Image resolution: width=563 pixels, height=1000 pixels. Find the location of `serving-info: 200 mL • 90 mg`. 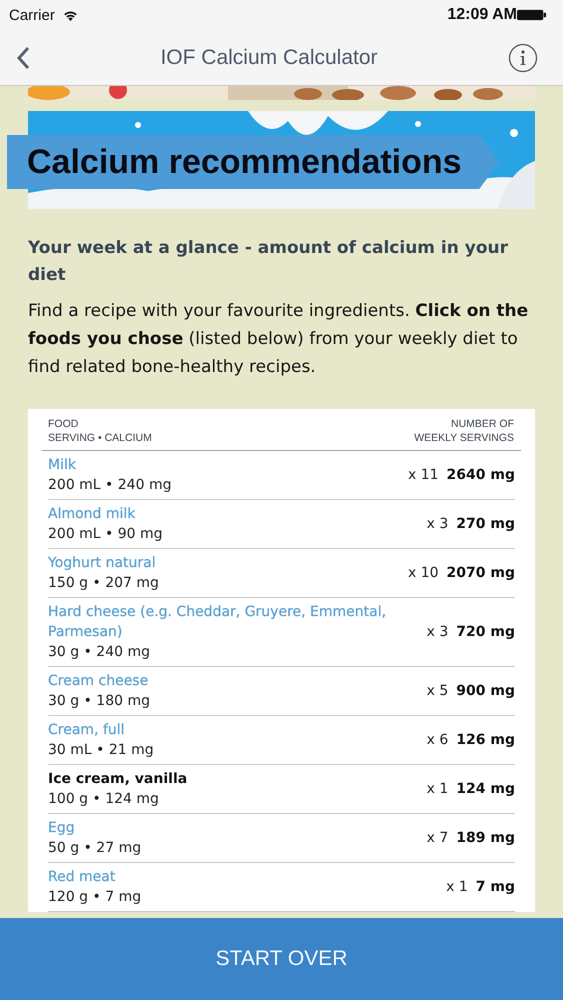

serving-info: 200 mL • 90 mg is located at coordinates (105, 534).